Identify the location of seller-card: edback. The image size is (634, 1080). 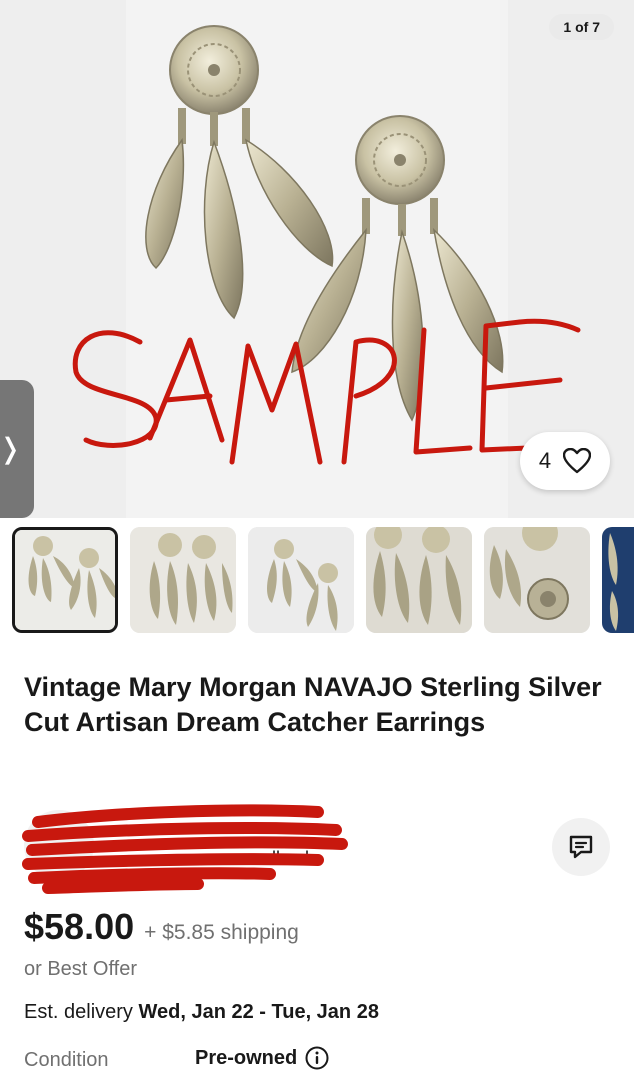
(317, 847).